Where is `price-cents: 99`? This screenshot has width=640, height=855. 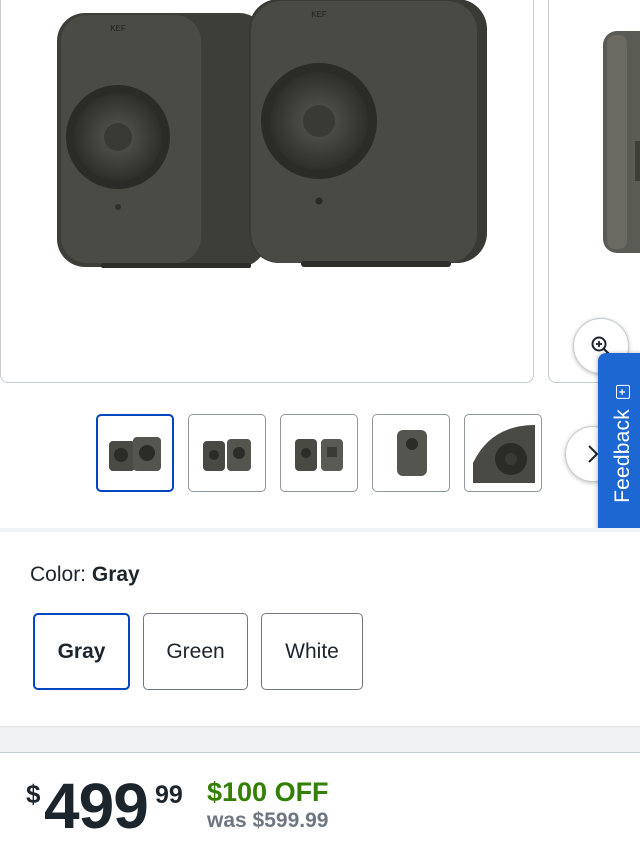 price-cents: 99 is located at coordinates (169, 795).